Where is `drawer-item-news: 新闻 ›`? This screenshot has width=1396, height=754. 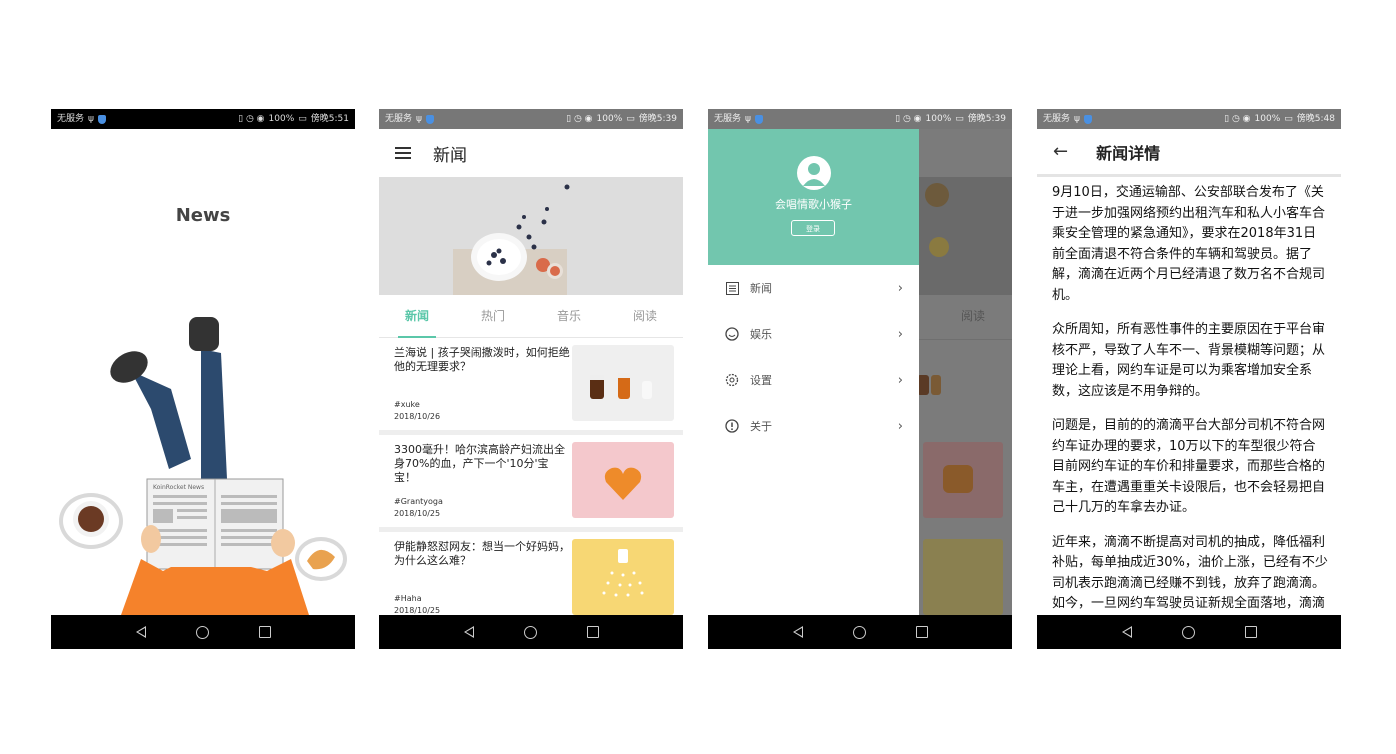 drawer-item-news: 新闻 › is located at coordinates (813, 288).